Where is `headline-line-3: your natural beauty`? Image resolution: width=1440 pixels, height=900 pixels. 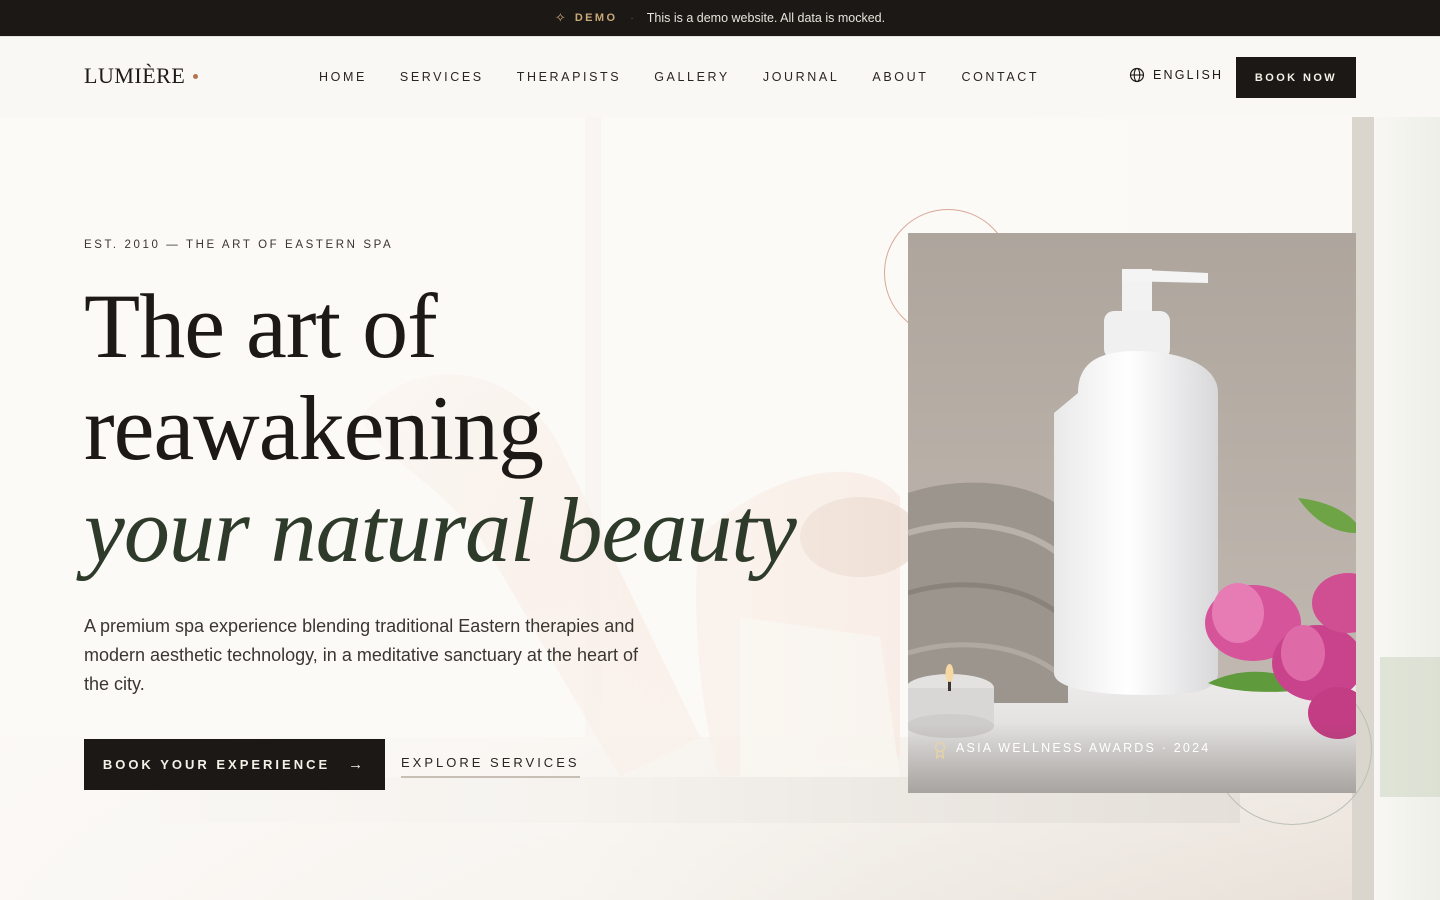 headline-line-3: your natural beauty is located at coordinates (440, 530).